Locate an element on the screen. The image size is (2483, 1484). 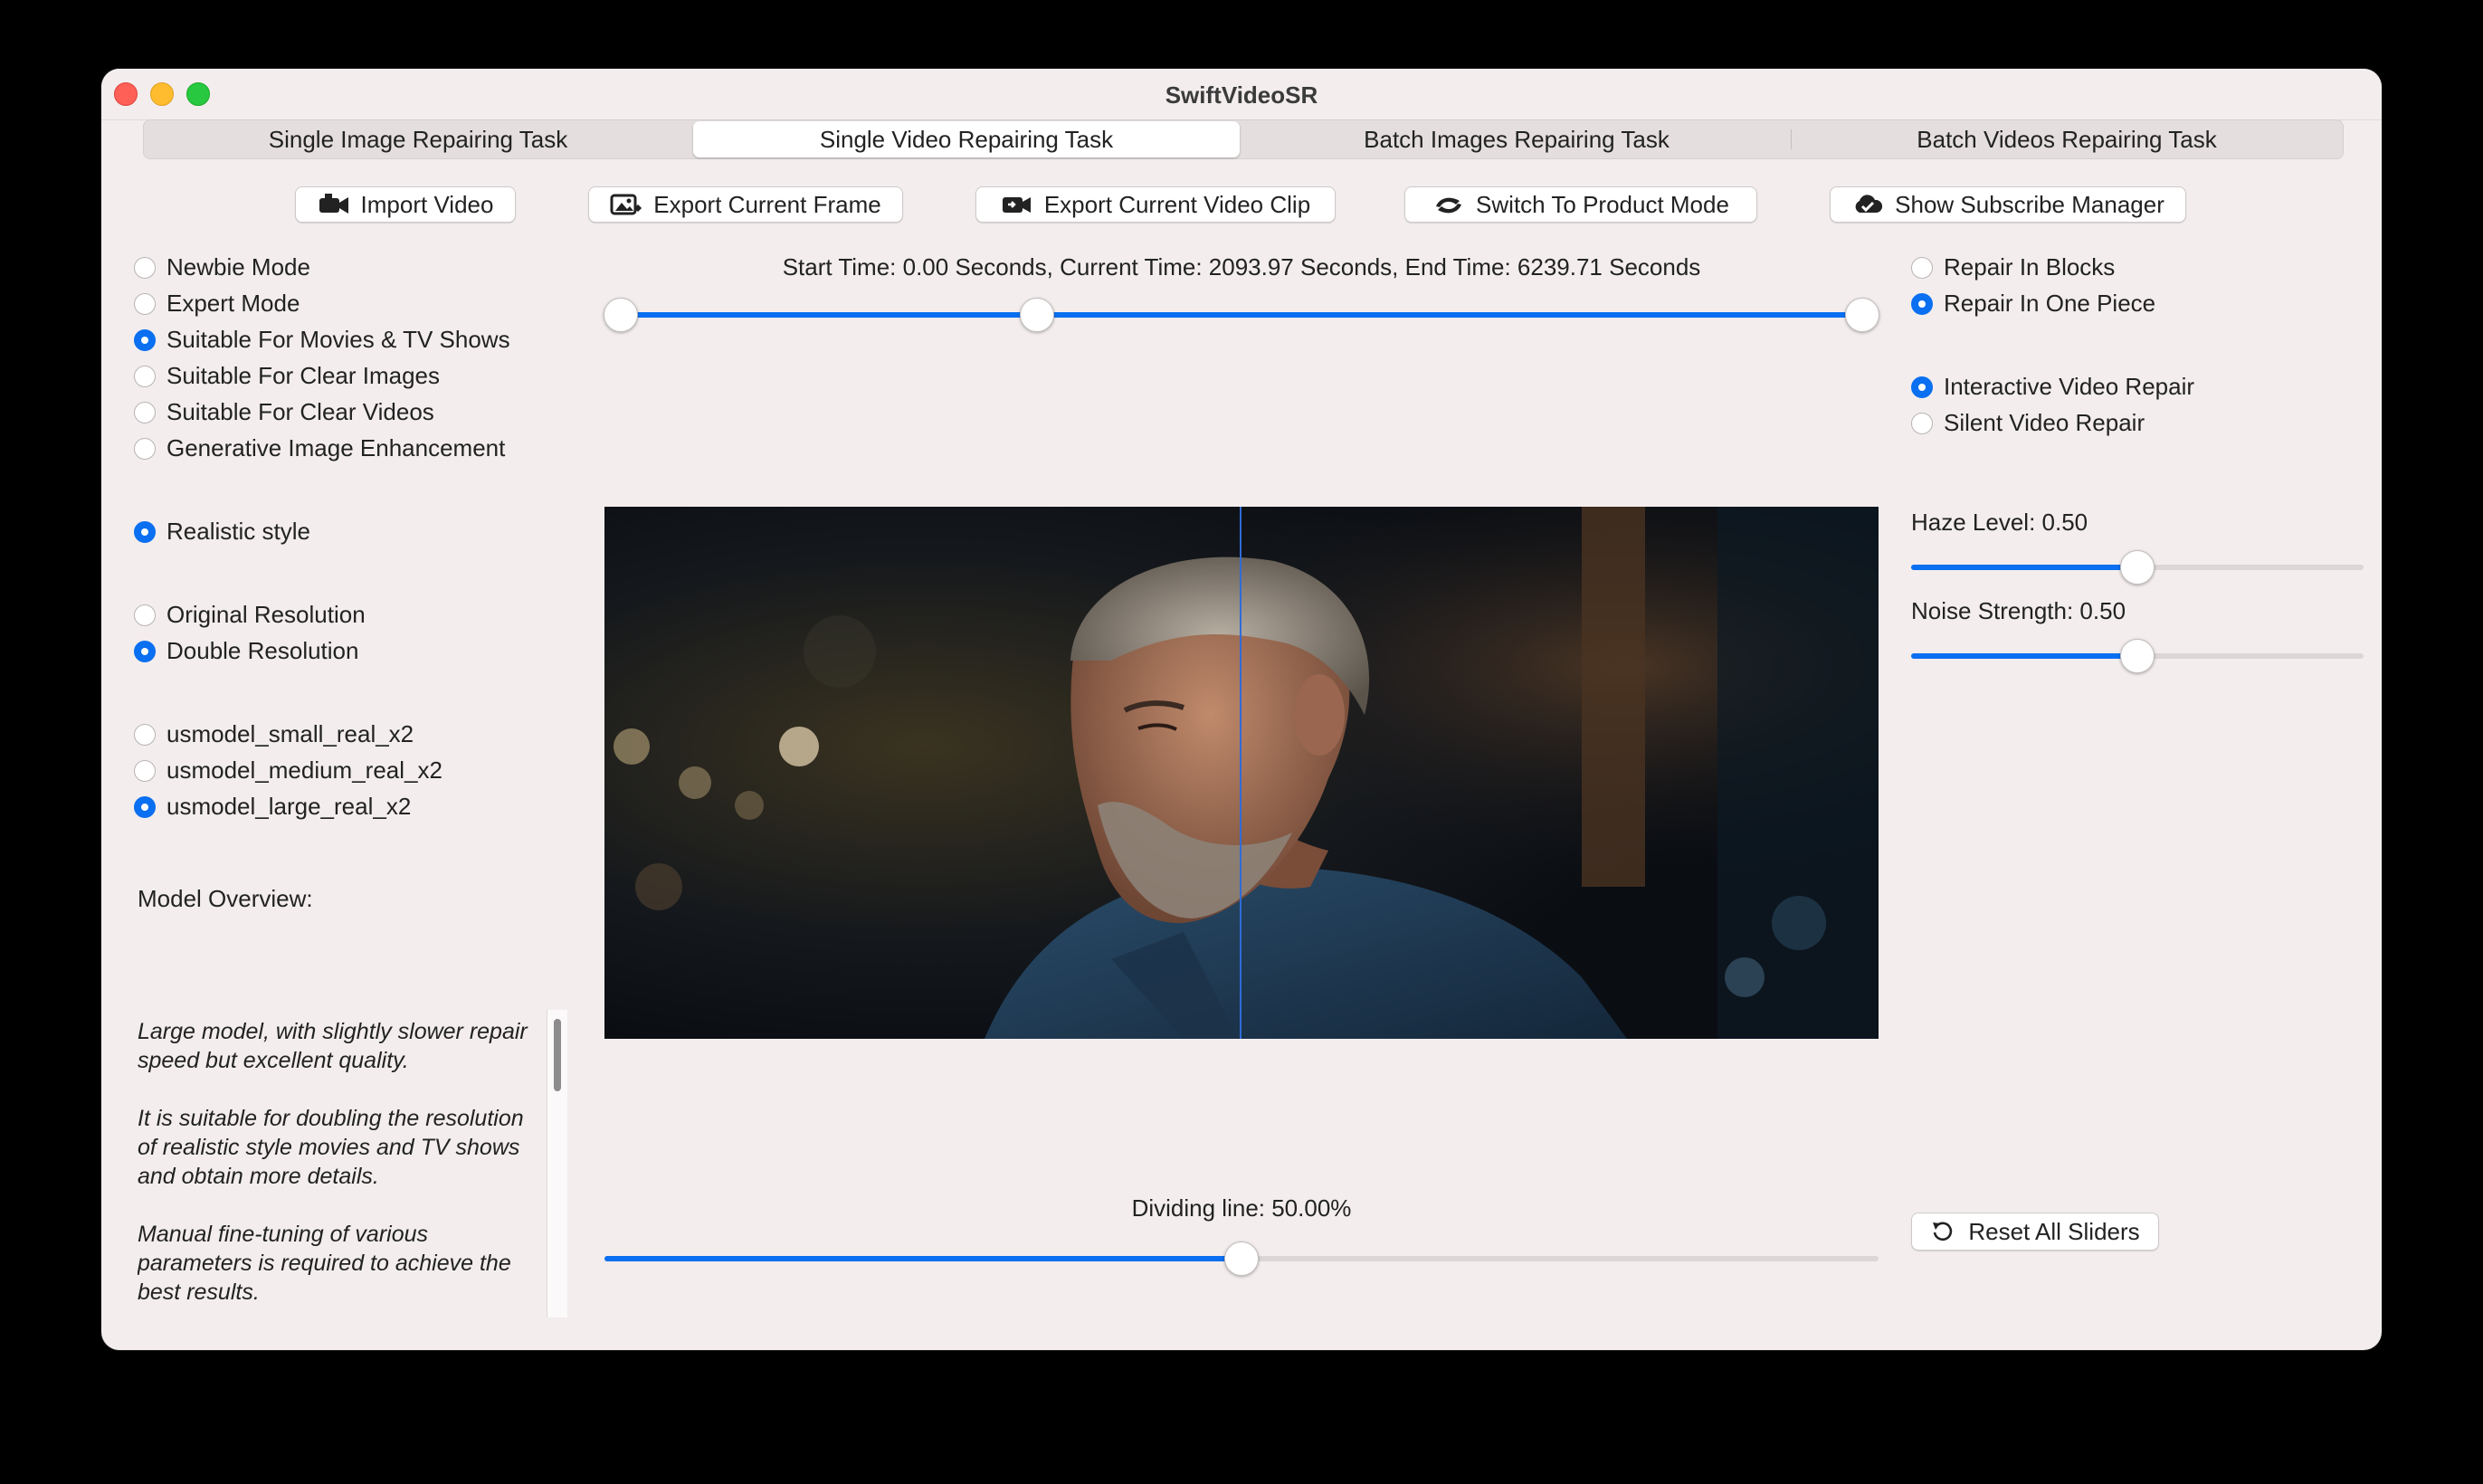
radio-clear-images: Suitable For Clear Images is located at coordinates (287, 376).